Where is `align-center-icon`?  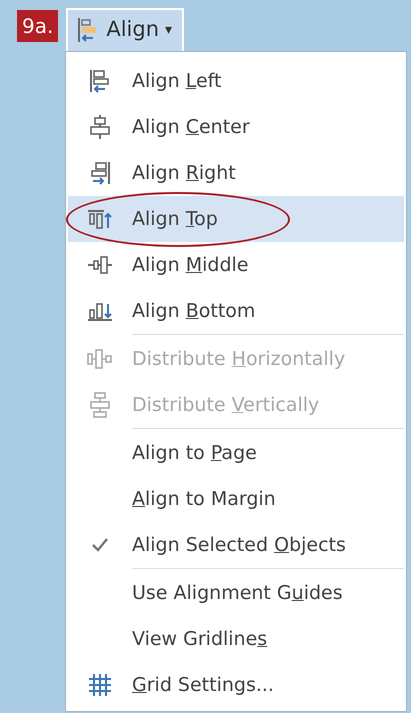 align-center-icon is located at coordinates (100, 127).